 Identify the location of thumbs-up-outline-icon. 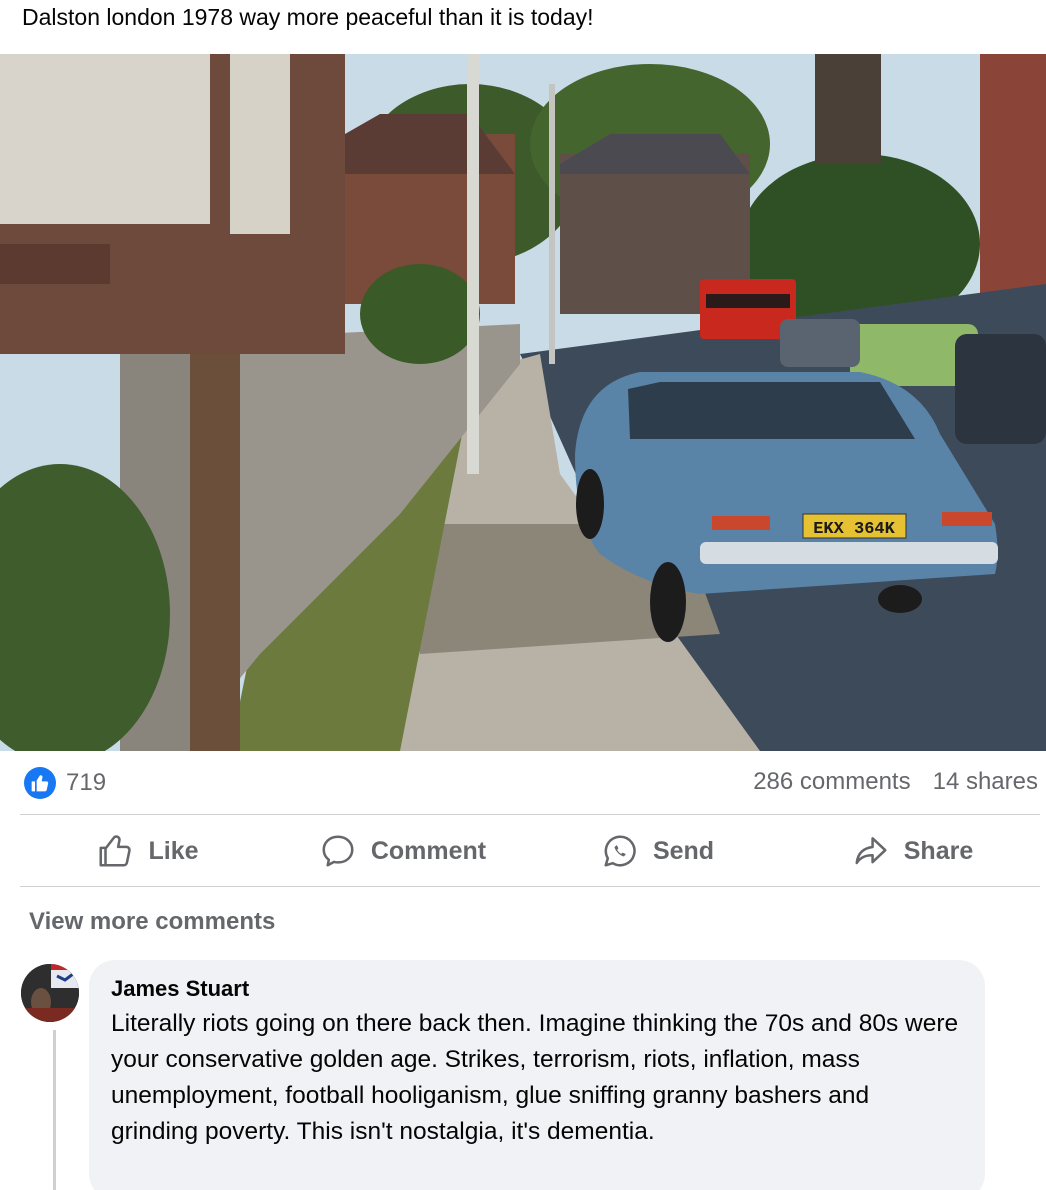
(115, 851).